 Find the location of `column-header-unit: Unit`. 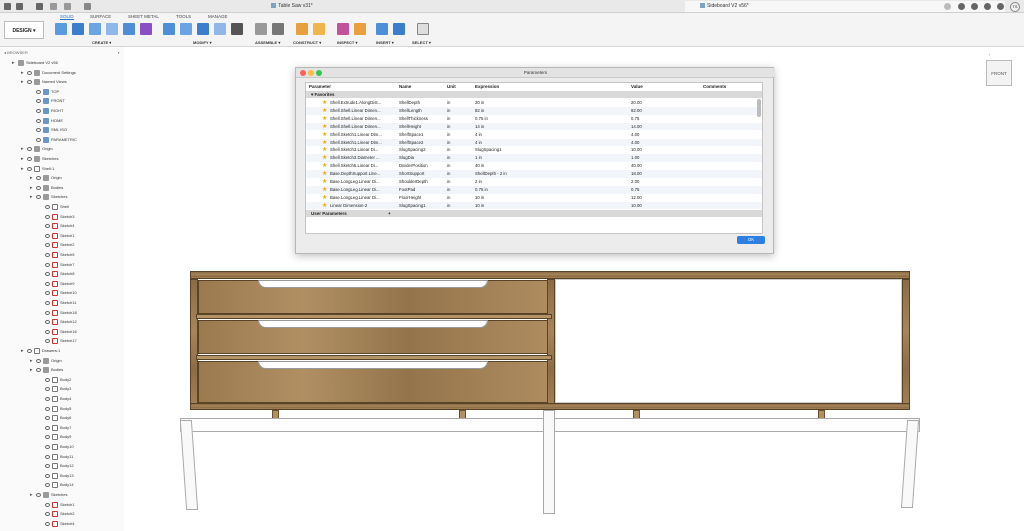

column-header-unit: Unit is located at coordinates (451, 86).